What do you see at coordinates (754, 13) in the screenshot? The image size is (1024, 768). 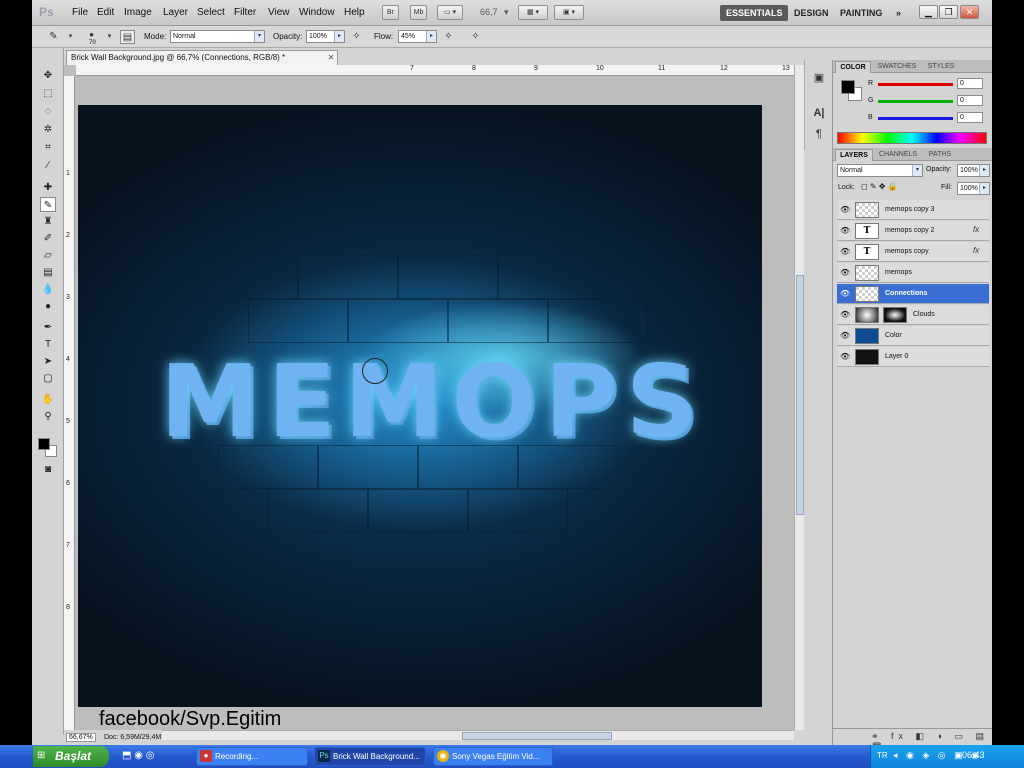 I see `workspace-essentials: ESSENTIALS` at bounding box center [754, 13].